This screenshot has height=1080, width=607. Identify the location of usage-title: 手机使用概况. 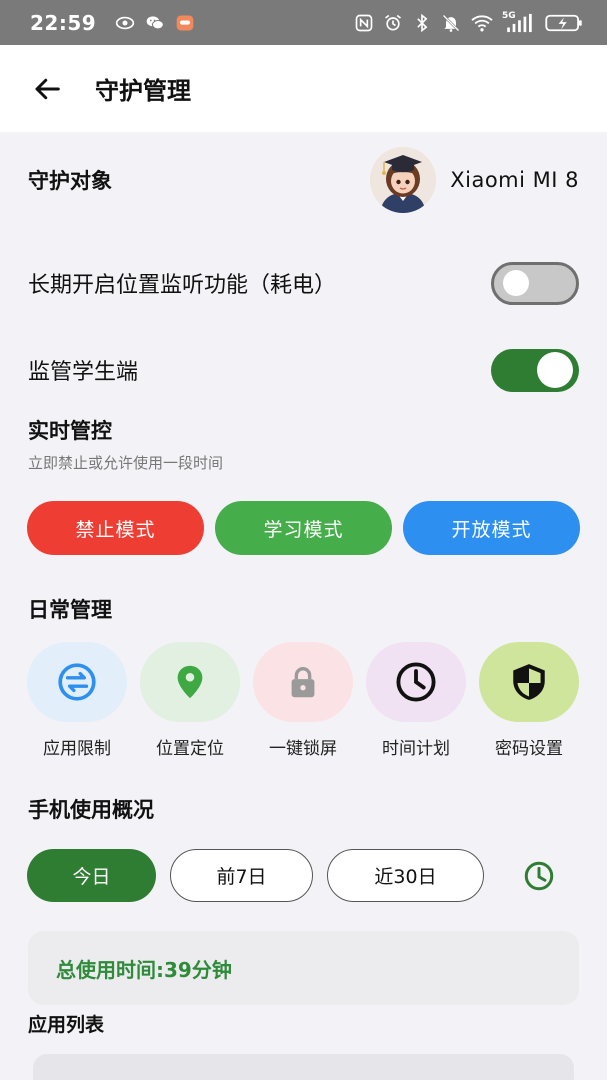
(91, 810).